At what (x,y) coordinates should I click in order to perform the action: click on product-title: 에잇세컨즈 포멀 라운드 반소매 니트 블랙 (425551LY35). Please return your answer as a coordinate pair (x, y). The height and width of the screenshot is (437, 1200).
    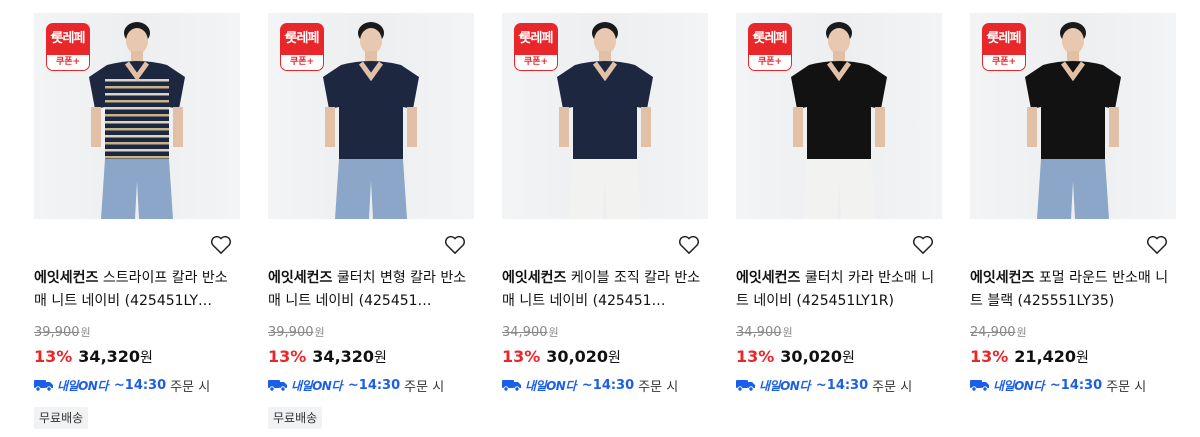
    Looking at the image, I should click on (1073, 290).